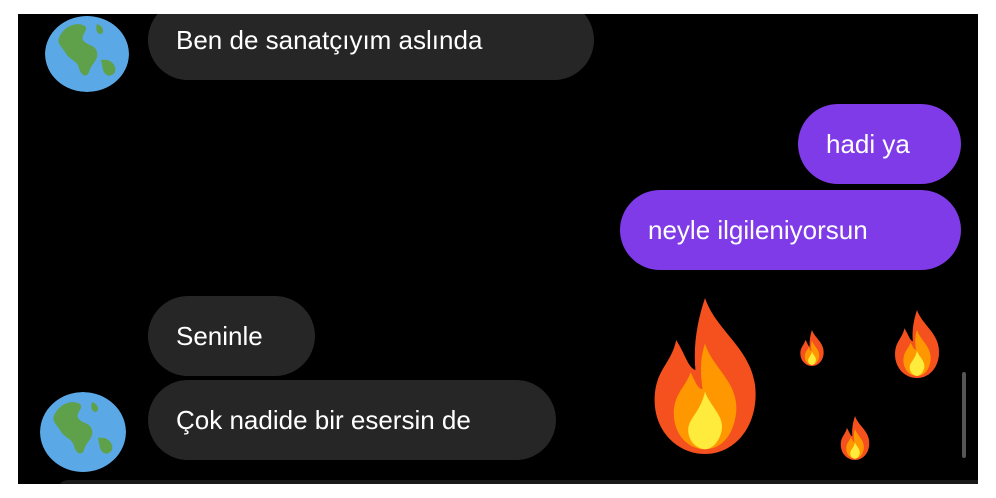  Describe the element at coordinates (868, 144) in the screenshot. I see `message-text: hadi ya` at that location.